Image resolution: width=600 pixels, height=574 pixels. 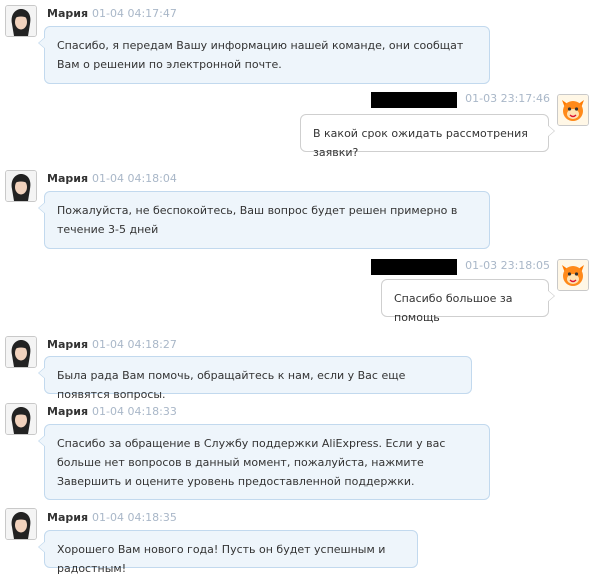 I want to click on sender-name: Мария, so click(x=68, y=517).